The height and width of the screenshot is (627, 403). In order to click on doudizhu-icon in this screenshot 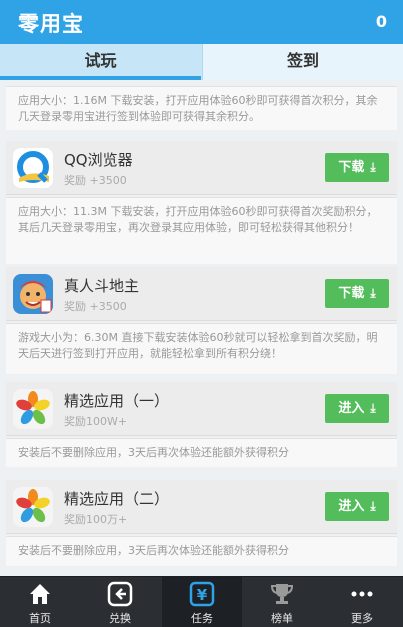, I will do `click(33, 294)`.